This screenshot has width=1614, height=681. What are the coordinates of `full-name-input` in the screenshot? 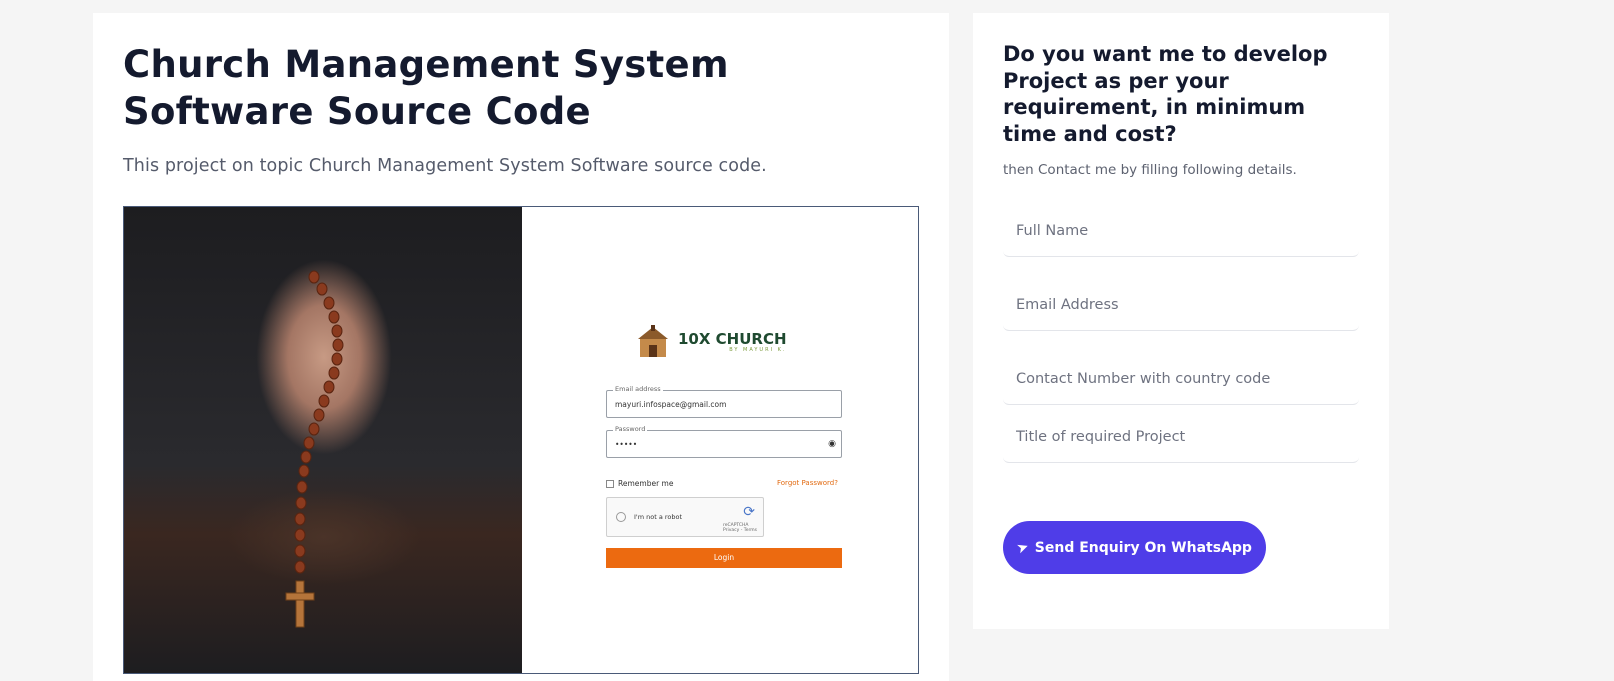 It's located at (1181, 230).